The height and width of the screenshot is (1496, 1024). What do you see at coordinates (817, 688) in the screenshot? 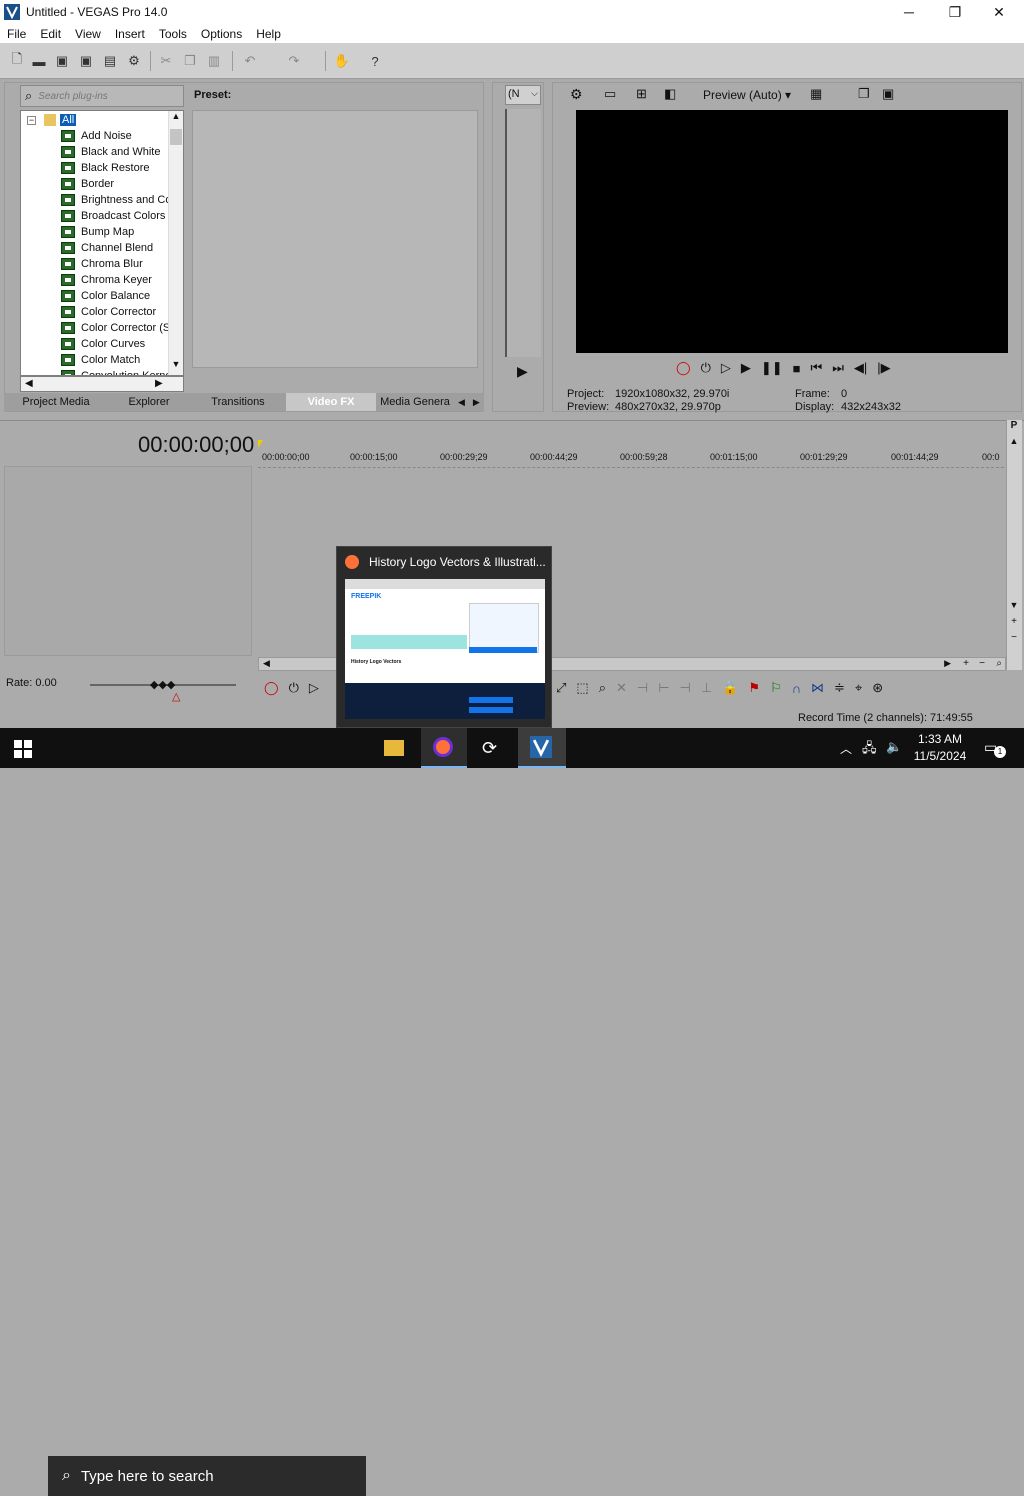
I see `auto-crossfade-icon: ⋈` at bounding box center [817, 688].